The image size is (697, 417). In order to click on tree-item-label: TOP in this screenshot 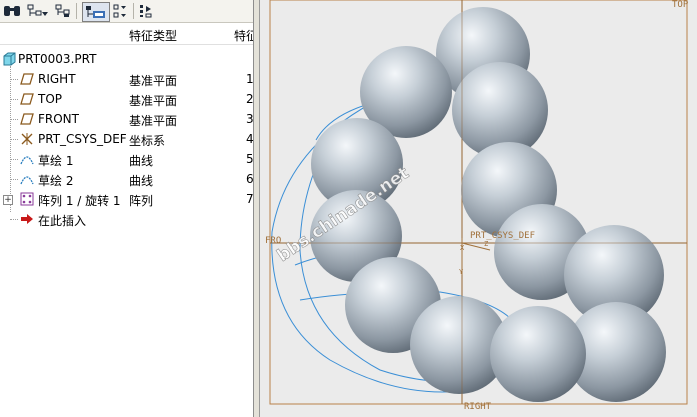, I will do `click(50, 99)`.